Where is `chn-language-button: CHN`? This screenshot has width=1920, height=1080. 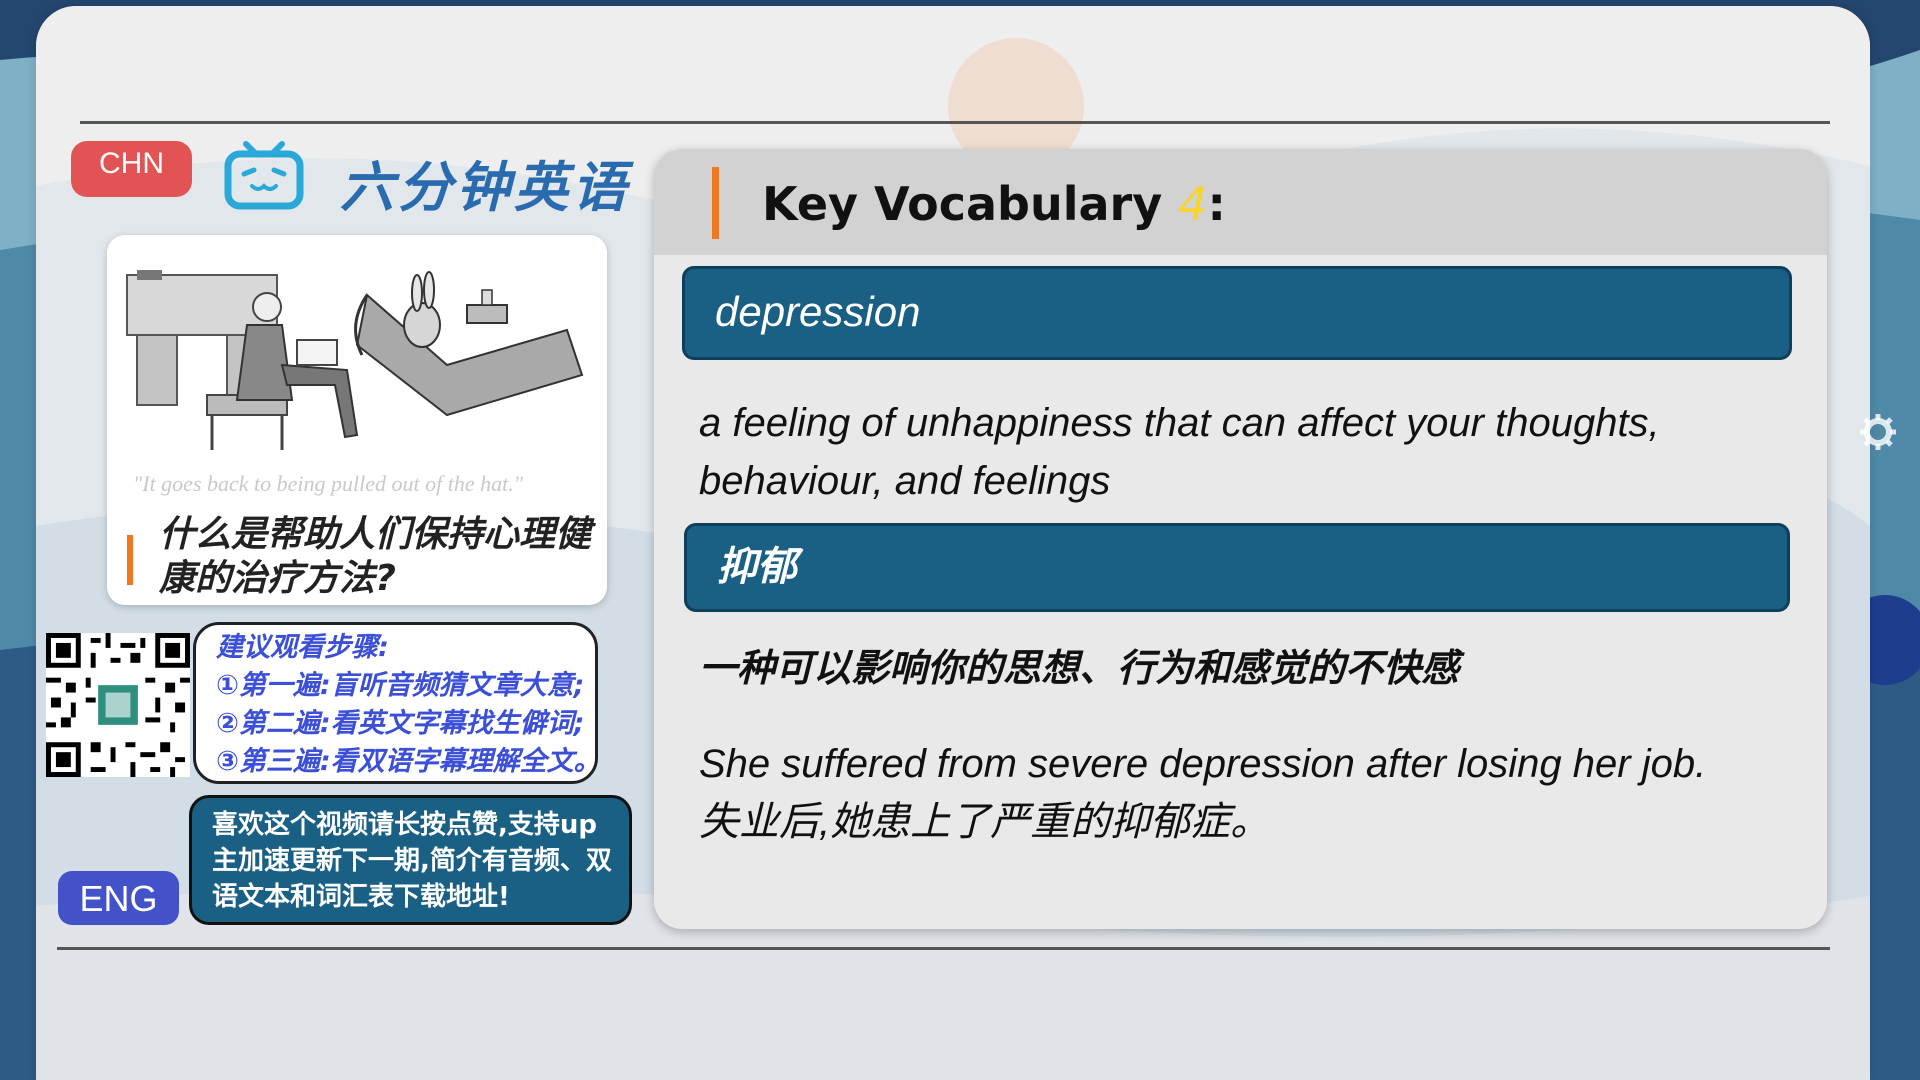 chn-language-button: CHN is located at coordinates (131, 169).